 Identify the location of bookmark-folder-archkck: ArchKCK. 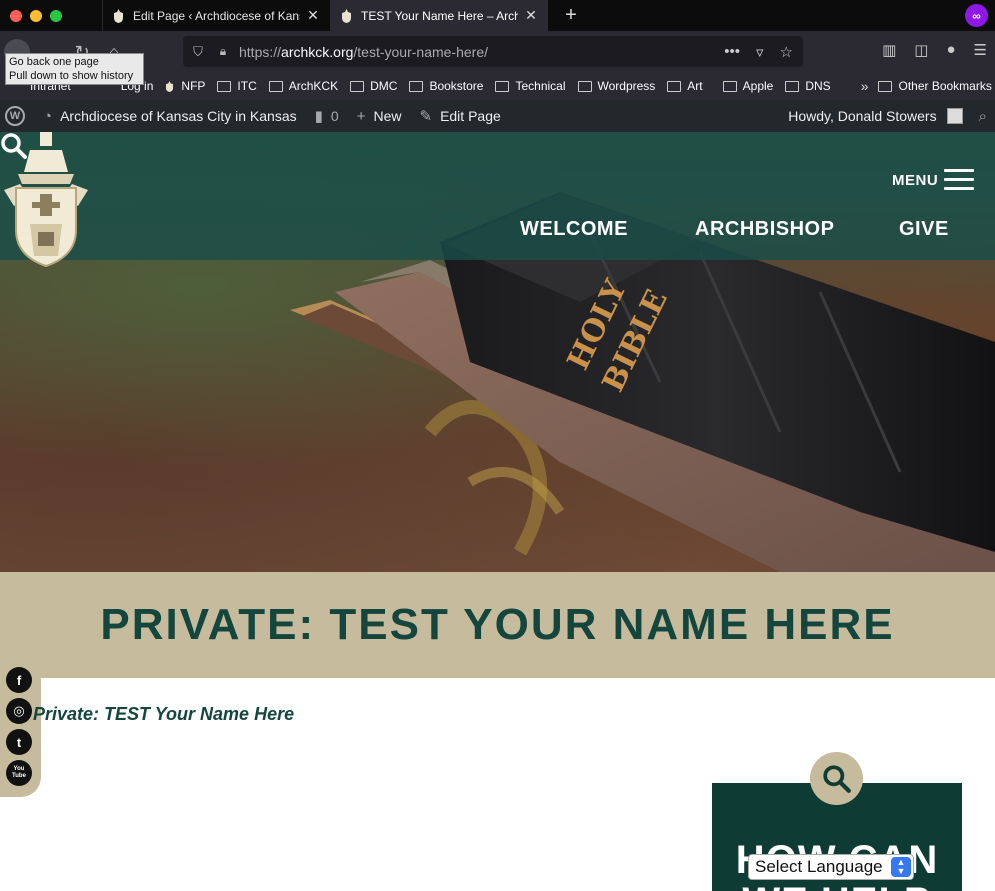
(303, 86).